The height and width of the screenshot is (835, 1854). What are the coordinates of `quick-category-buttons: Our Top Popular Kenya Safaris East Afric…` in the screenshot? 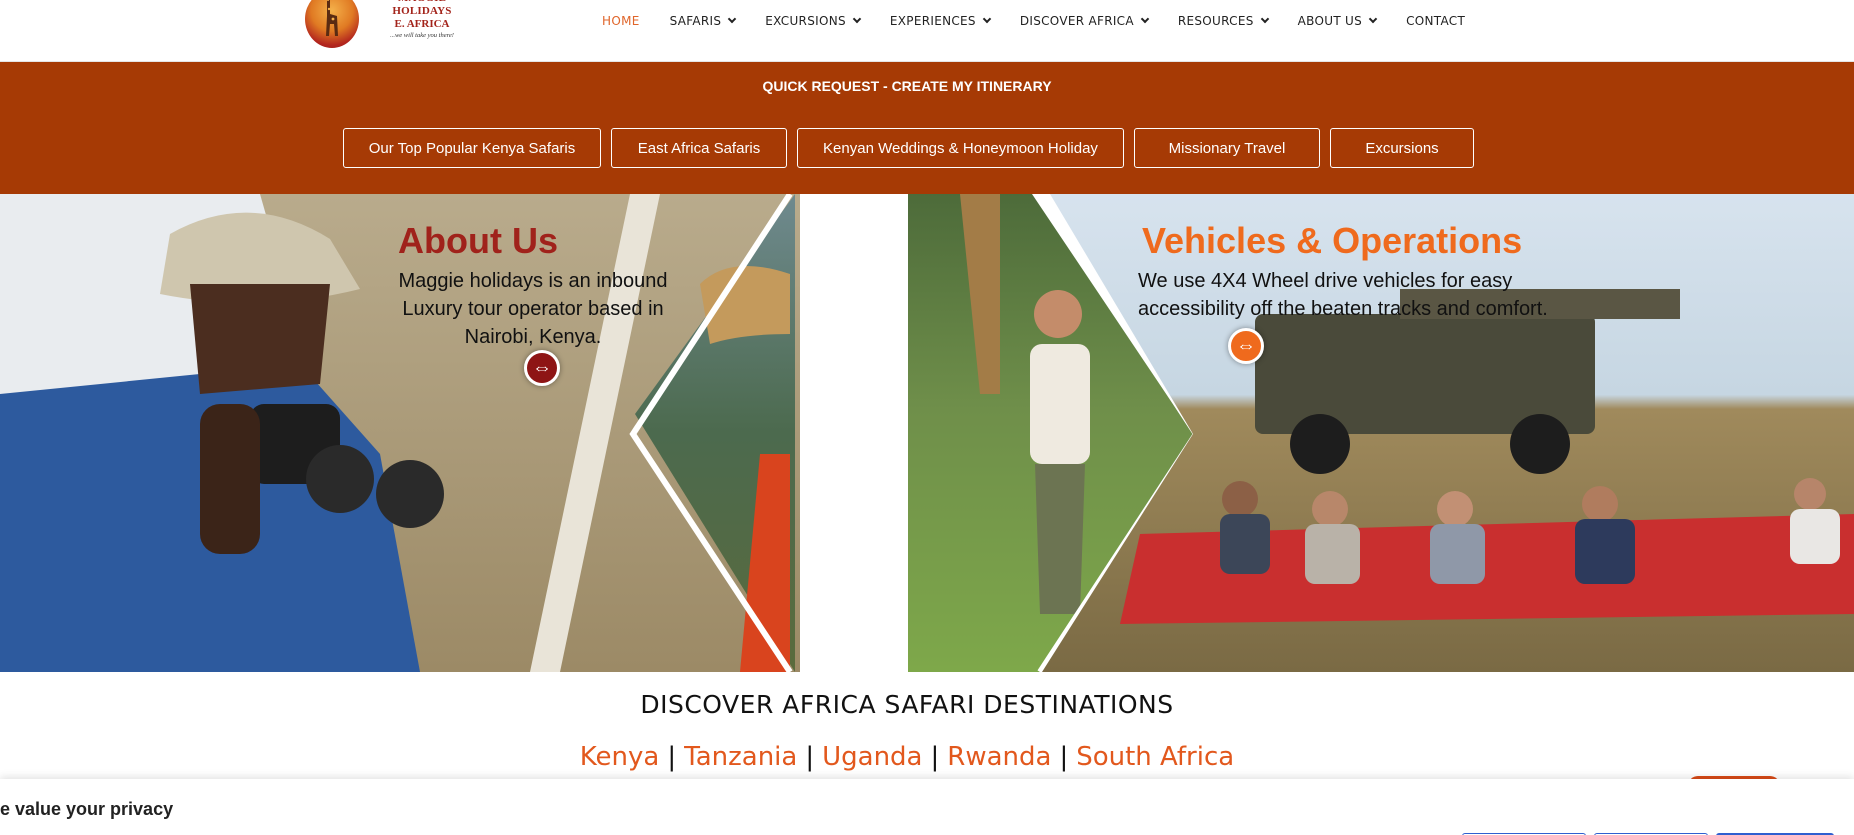 It's located at (913, 148).